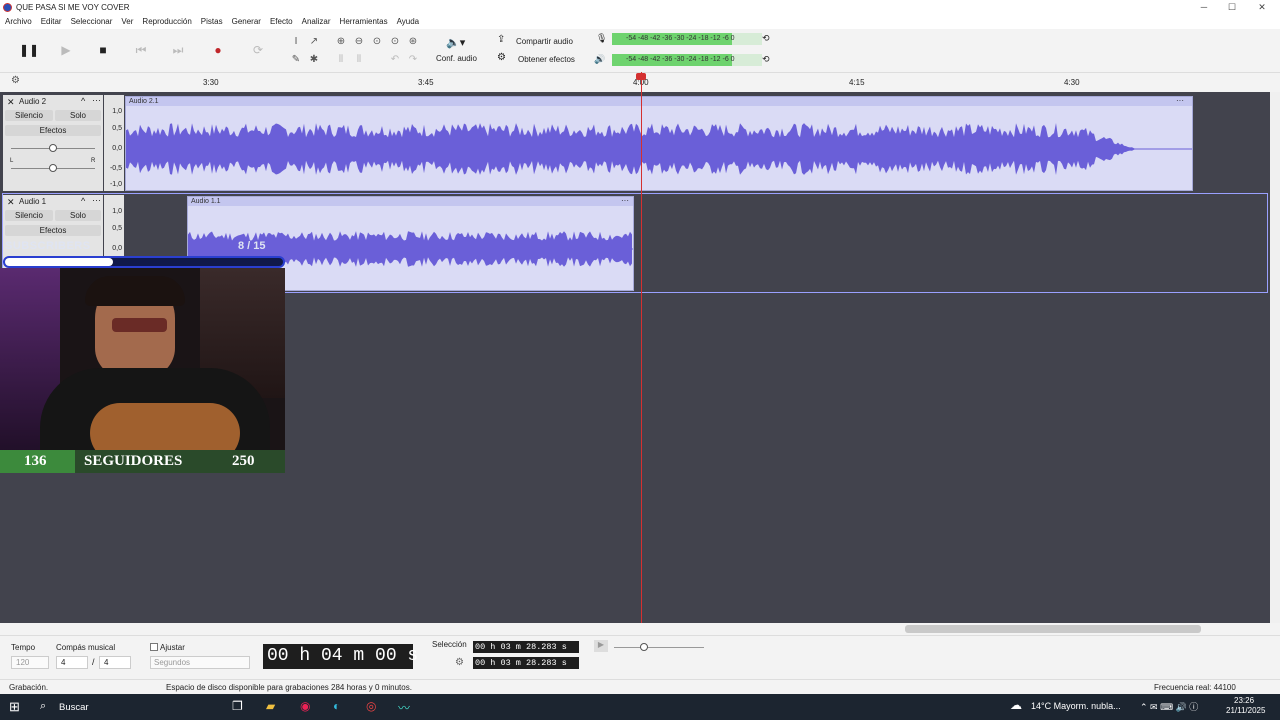 The height and width of the screenshot is (720, 1280). Describe the element at coordinates (341, 59) in the screenshot. I see `trim-button: ⫴` at that location.